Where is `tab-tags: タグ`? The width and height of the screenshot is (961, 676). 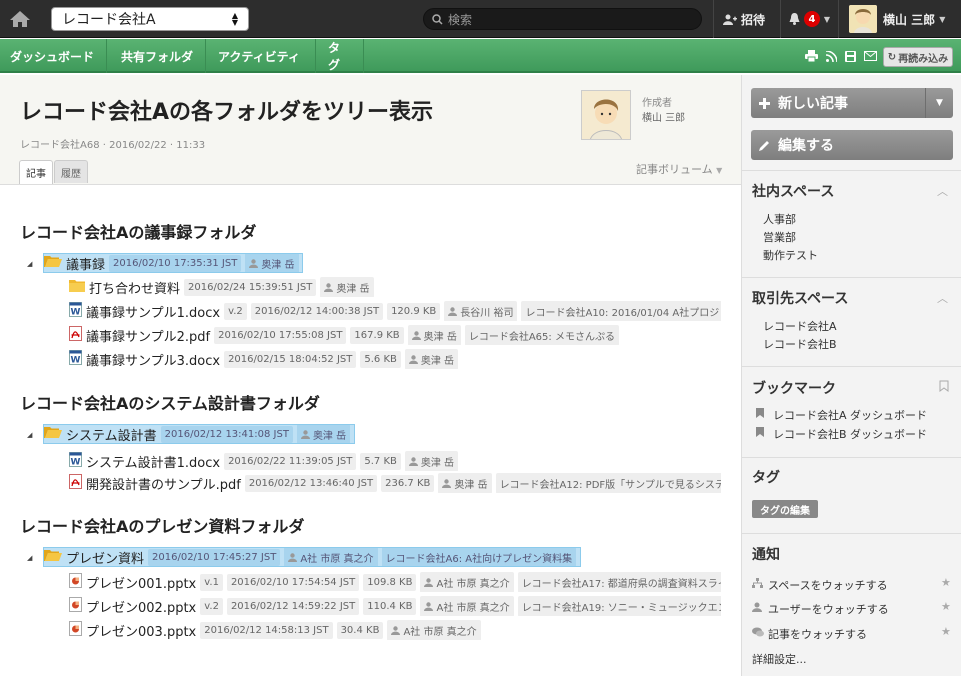 tab-tags: タグ is located at coordinates (340, 56).